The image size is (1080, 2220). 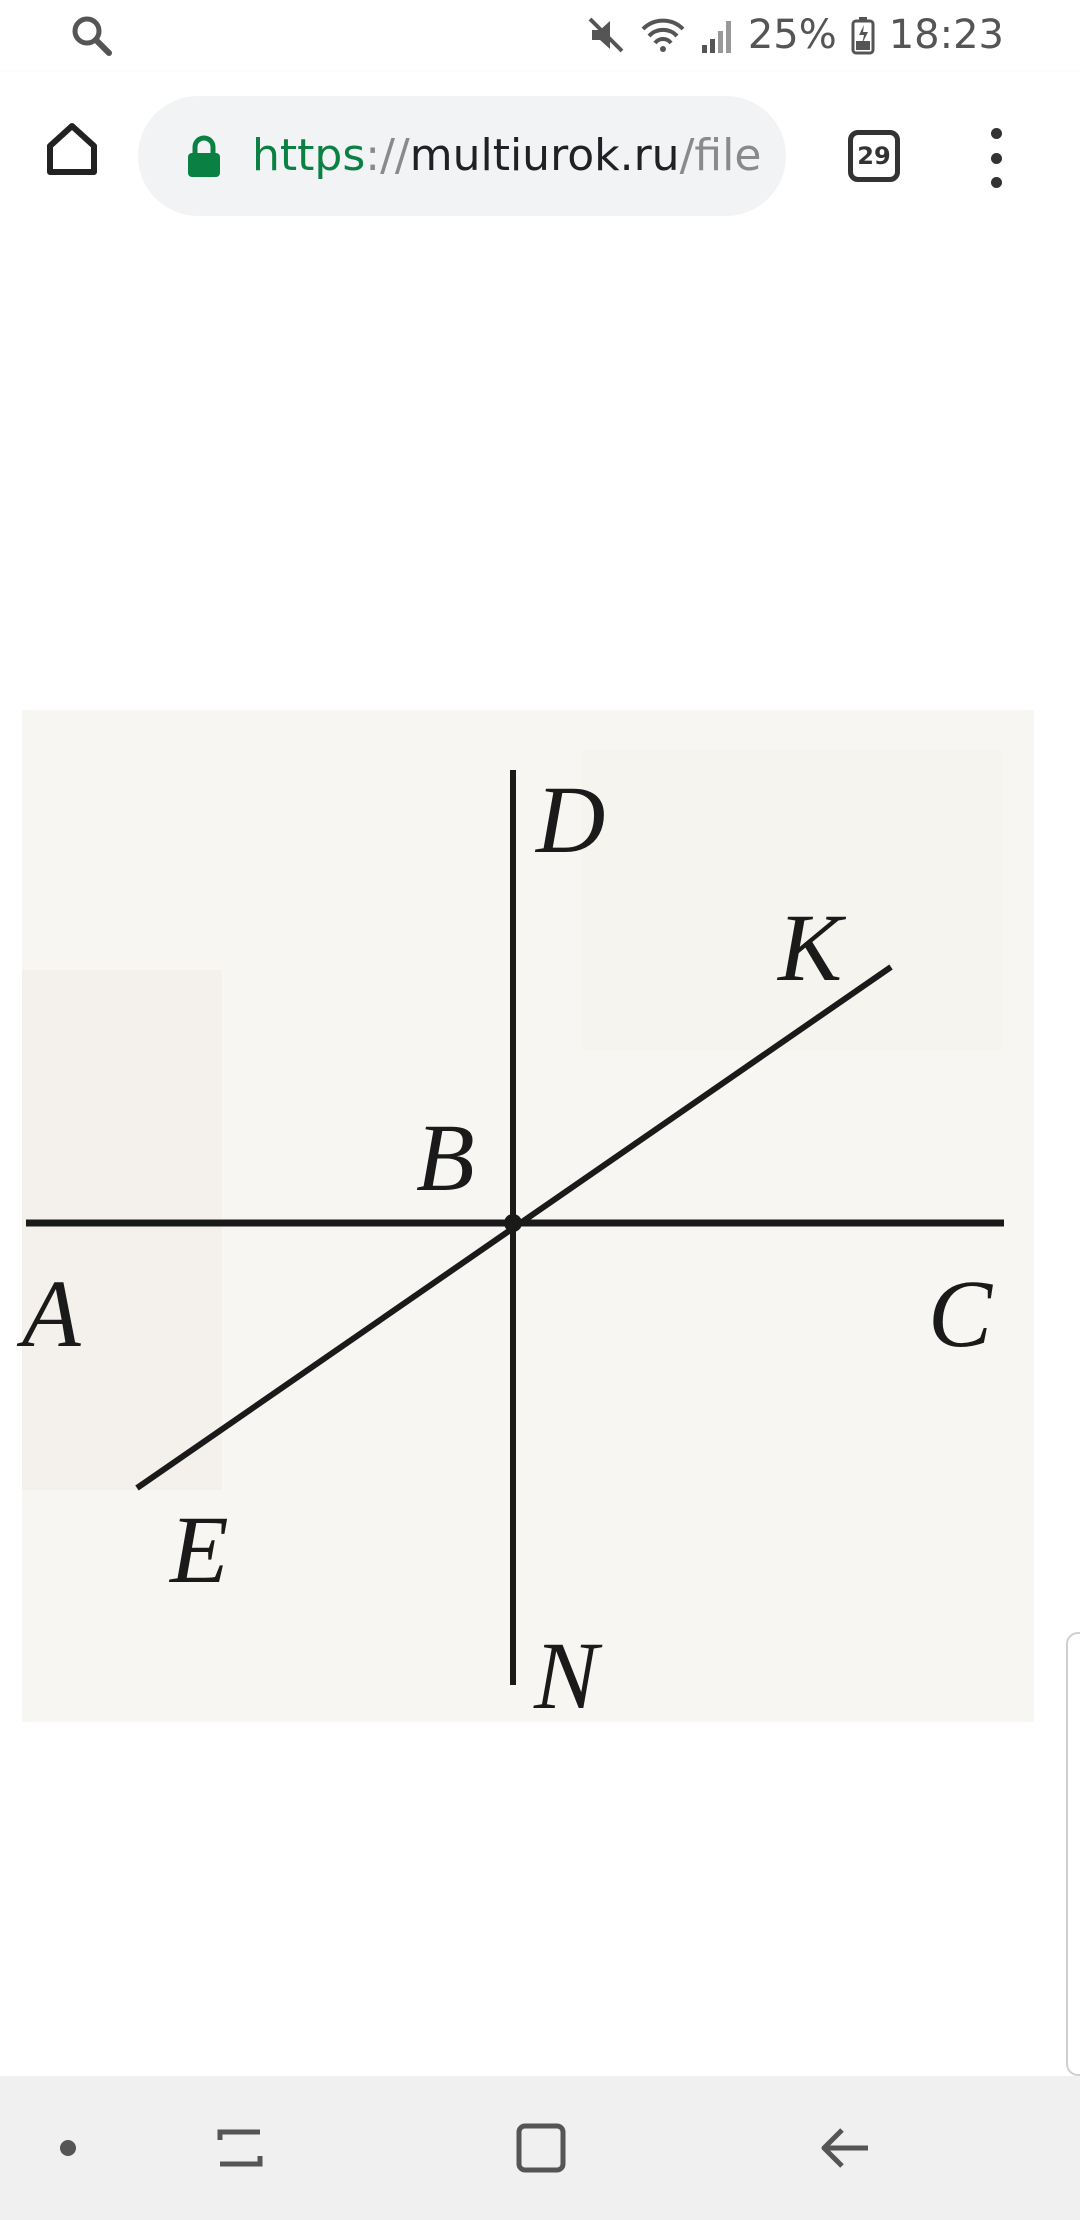 I want to click on point-b, so click(x=513, y=1223).